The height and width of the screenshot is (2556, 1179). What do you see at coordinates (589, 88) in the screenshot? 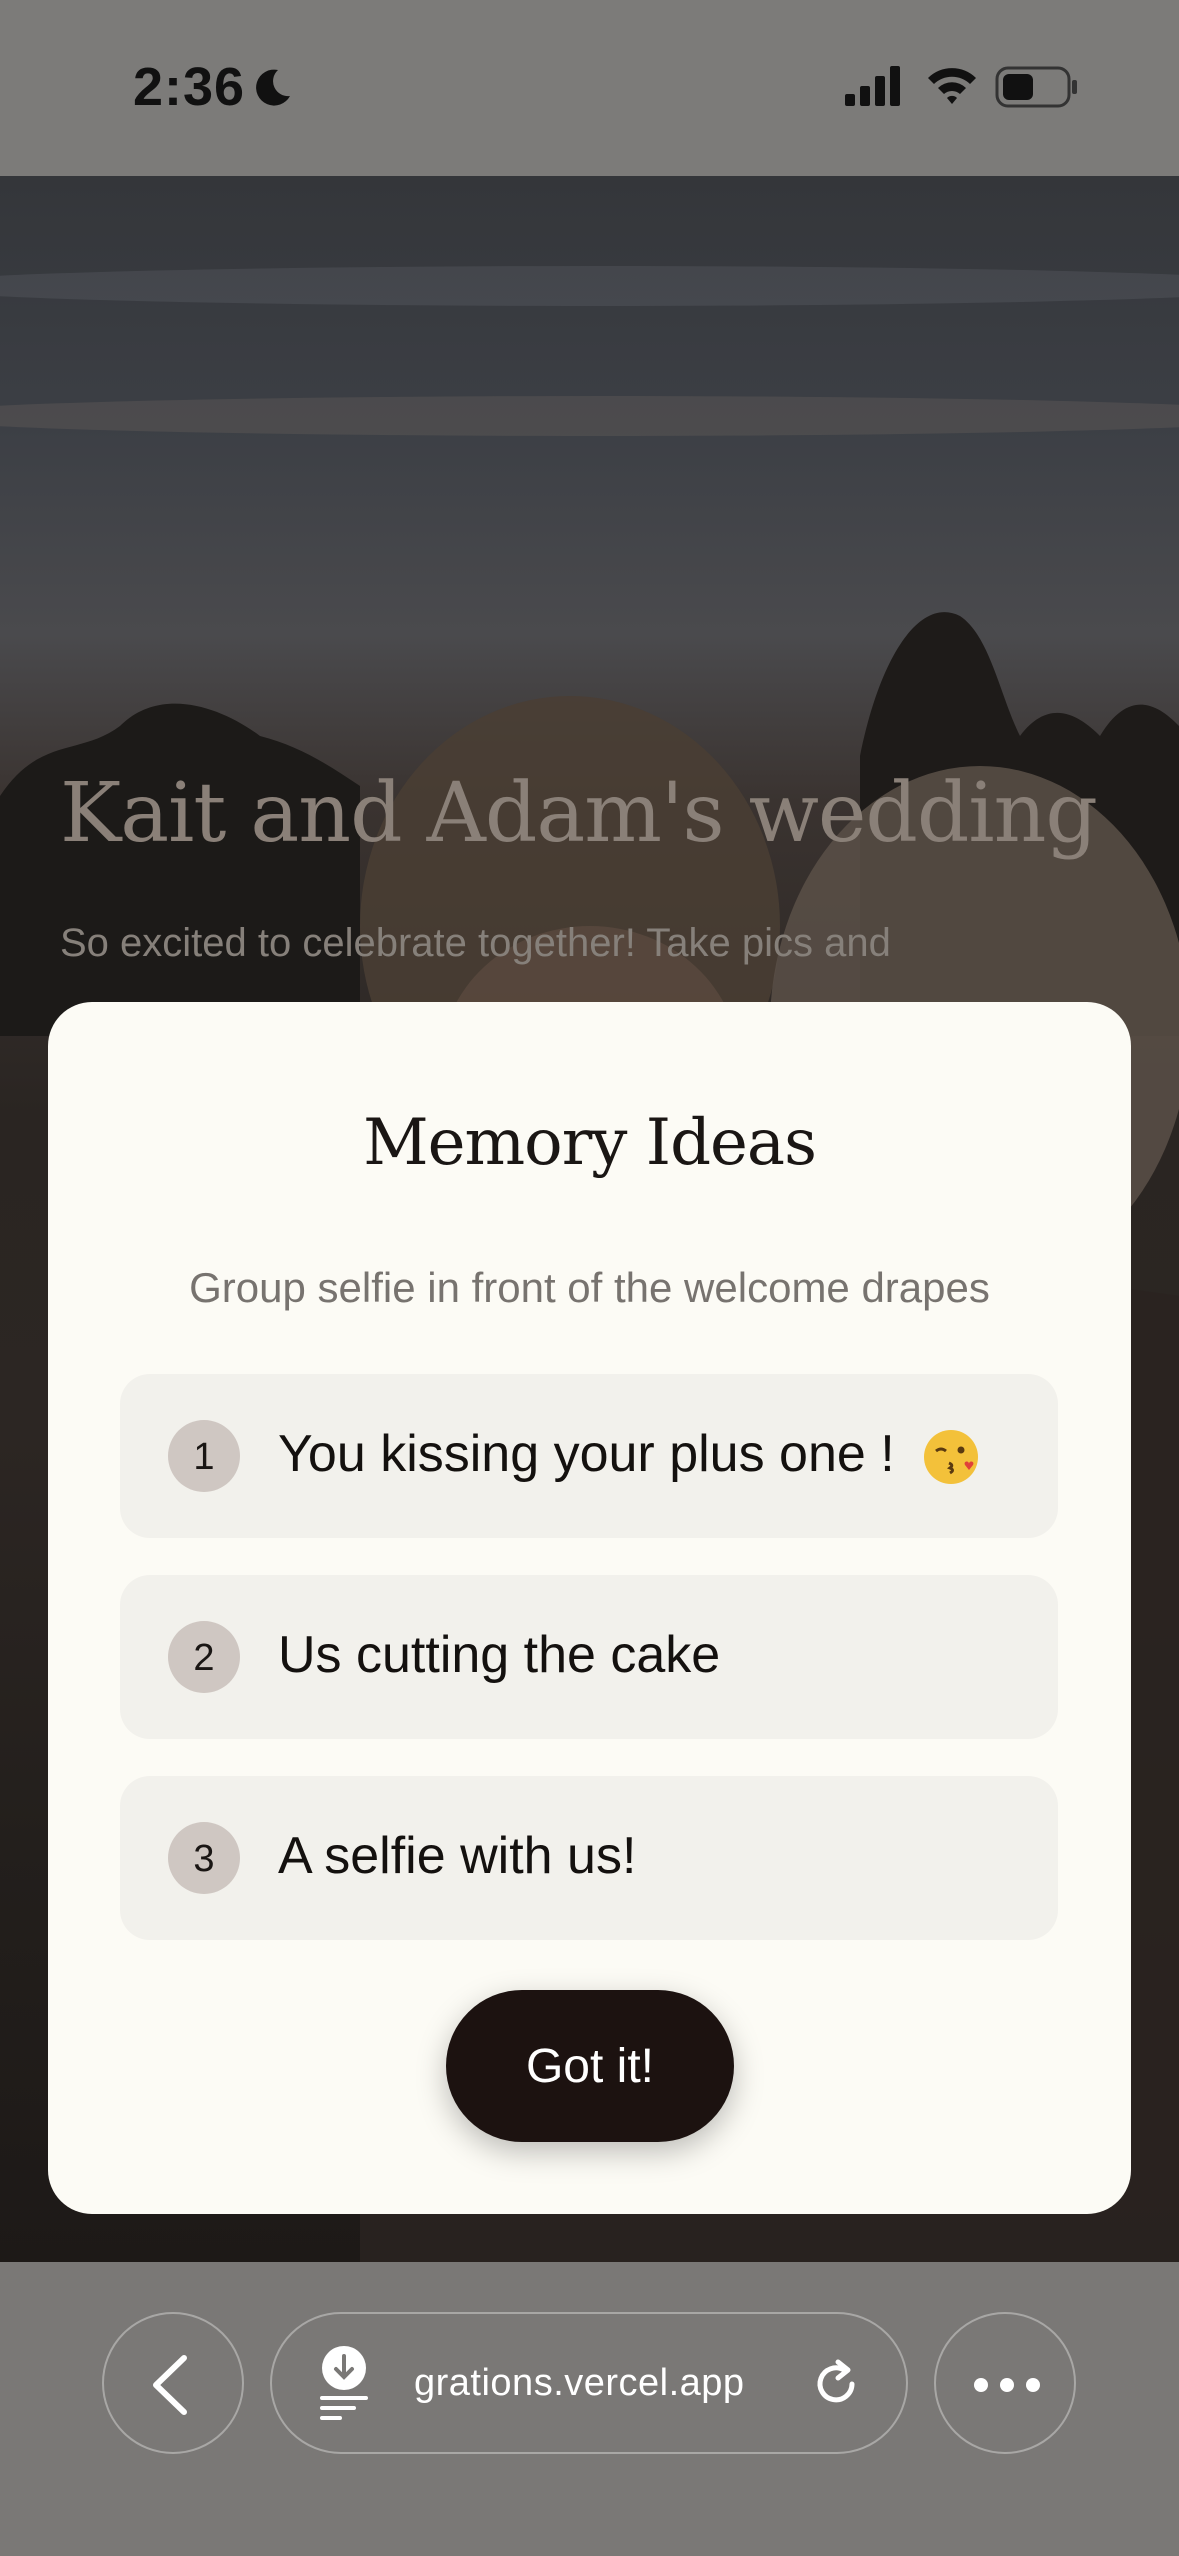
I see `status-bar: 2:36` at bounding box center [589, 88].